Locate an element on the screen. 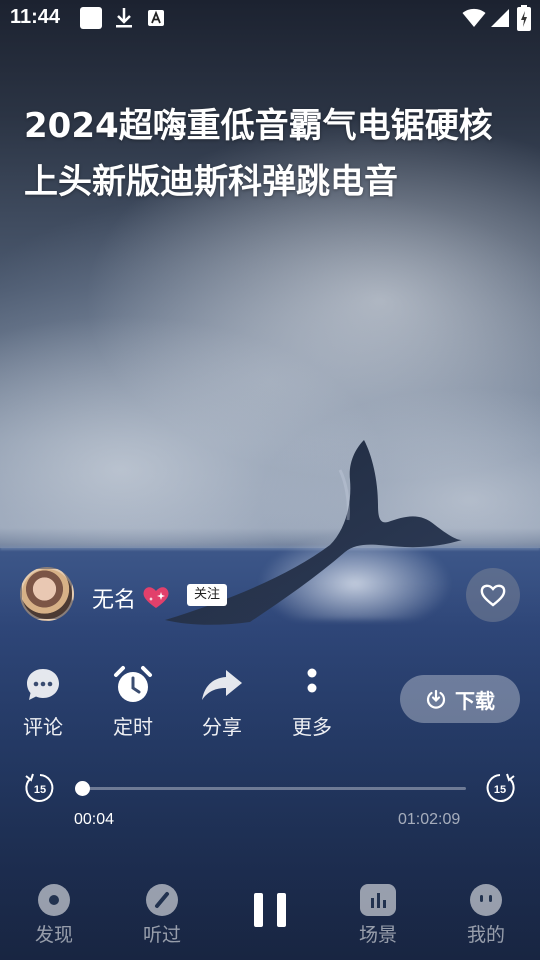 Image resolution: width=540 pixels, height=960 pixels. nav-history-label: 听过 is located at coordinates (161, 935).